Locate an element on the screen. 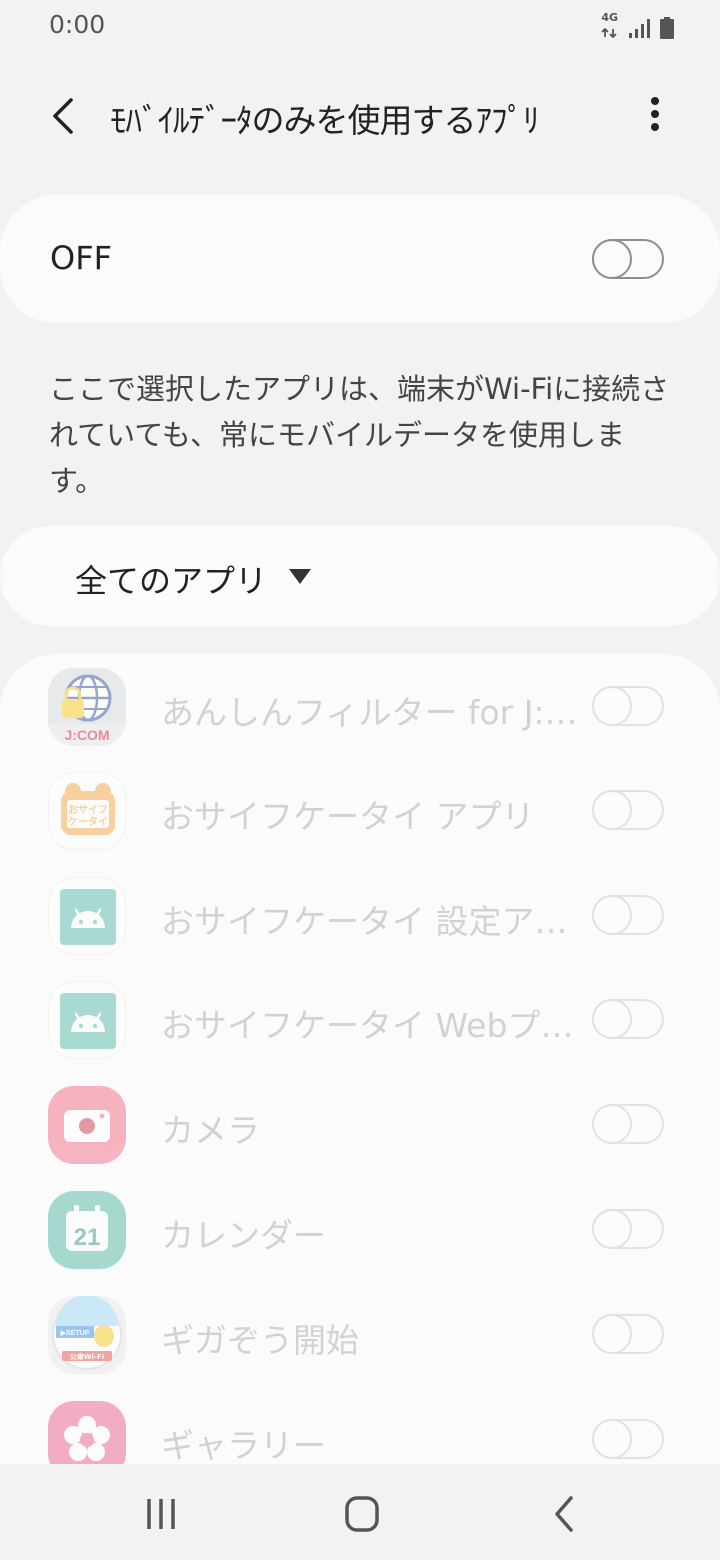 Image resolution: width=720 pixels, height=1560 pixels. page-title: ﾓﾊﾞｲﾙﾃﾞｰﾀのみを使用するｱﾌﾟﾘ is located at coordinates (324, 120).